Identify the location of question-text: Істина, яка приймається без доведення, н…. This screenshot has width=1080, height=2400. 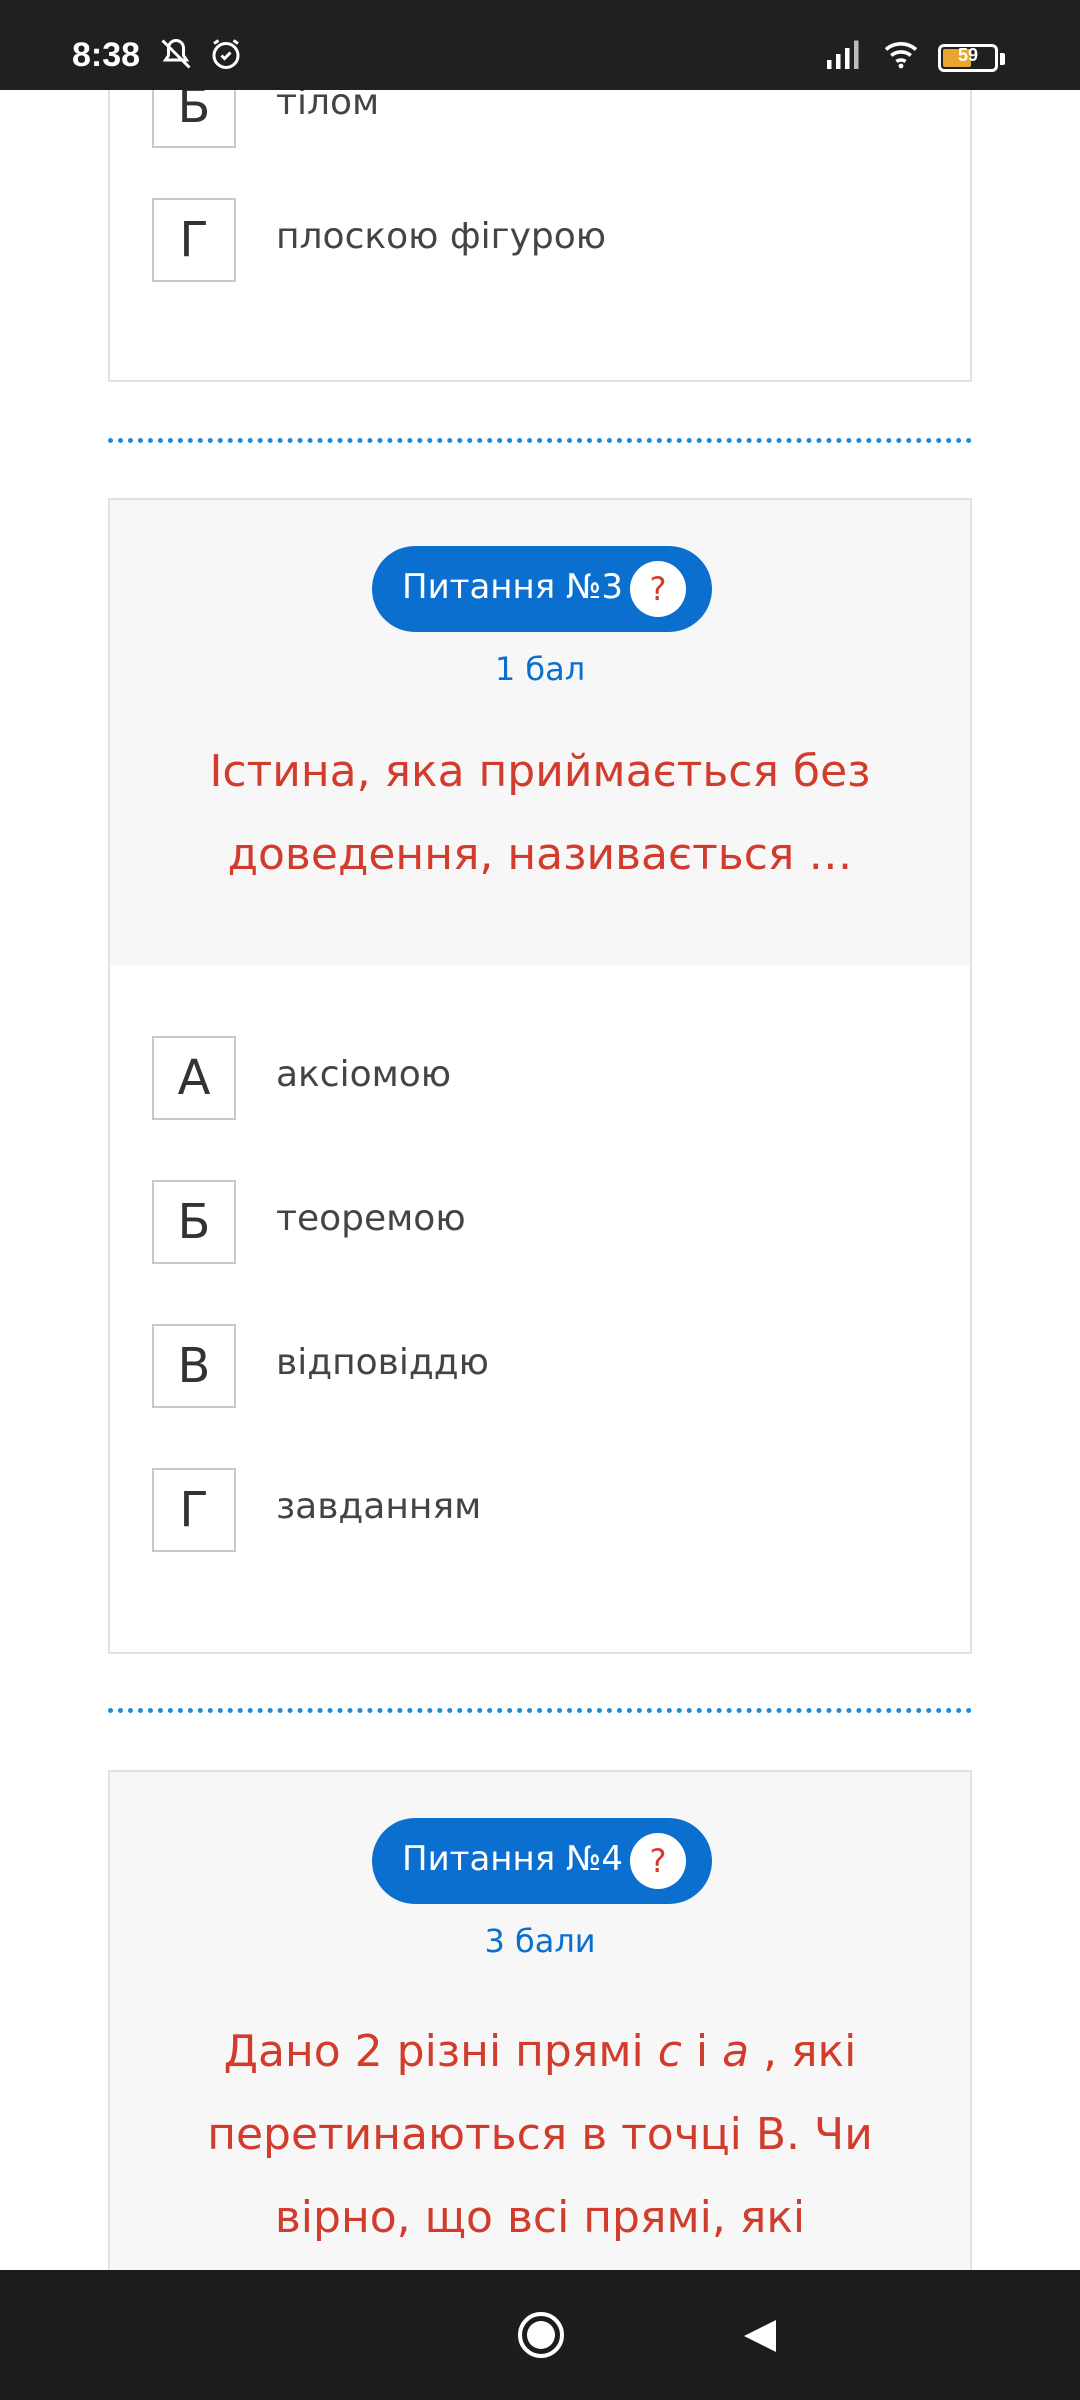
(540, 813).